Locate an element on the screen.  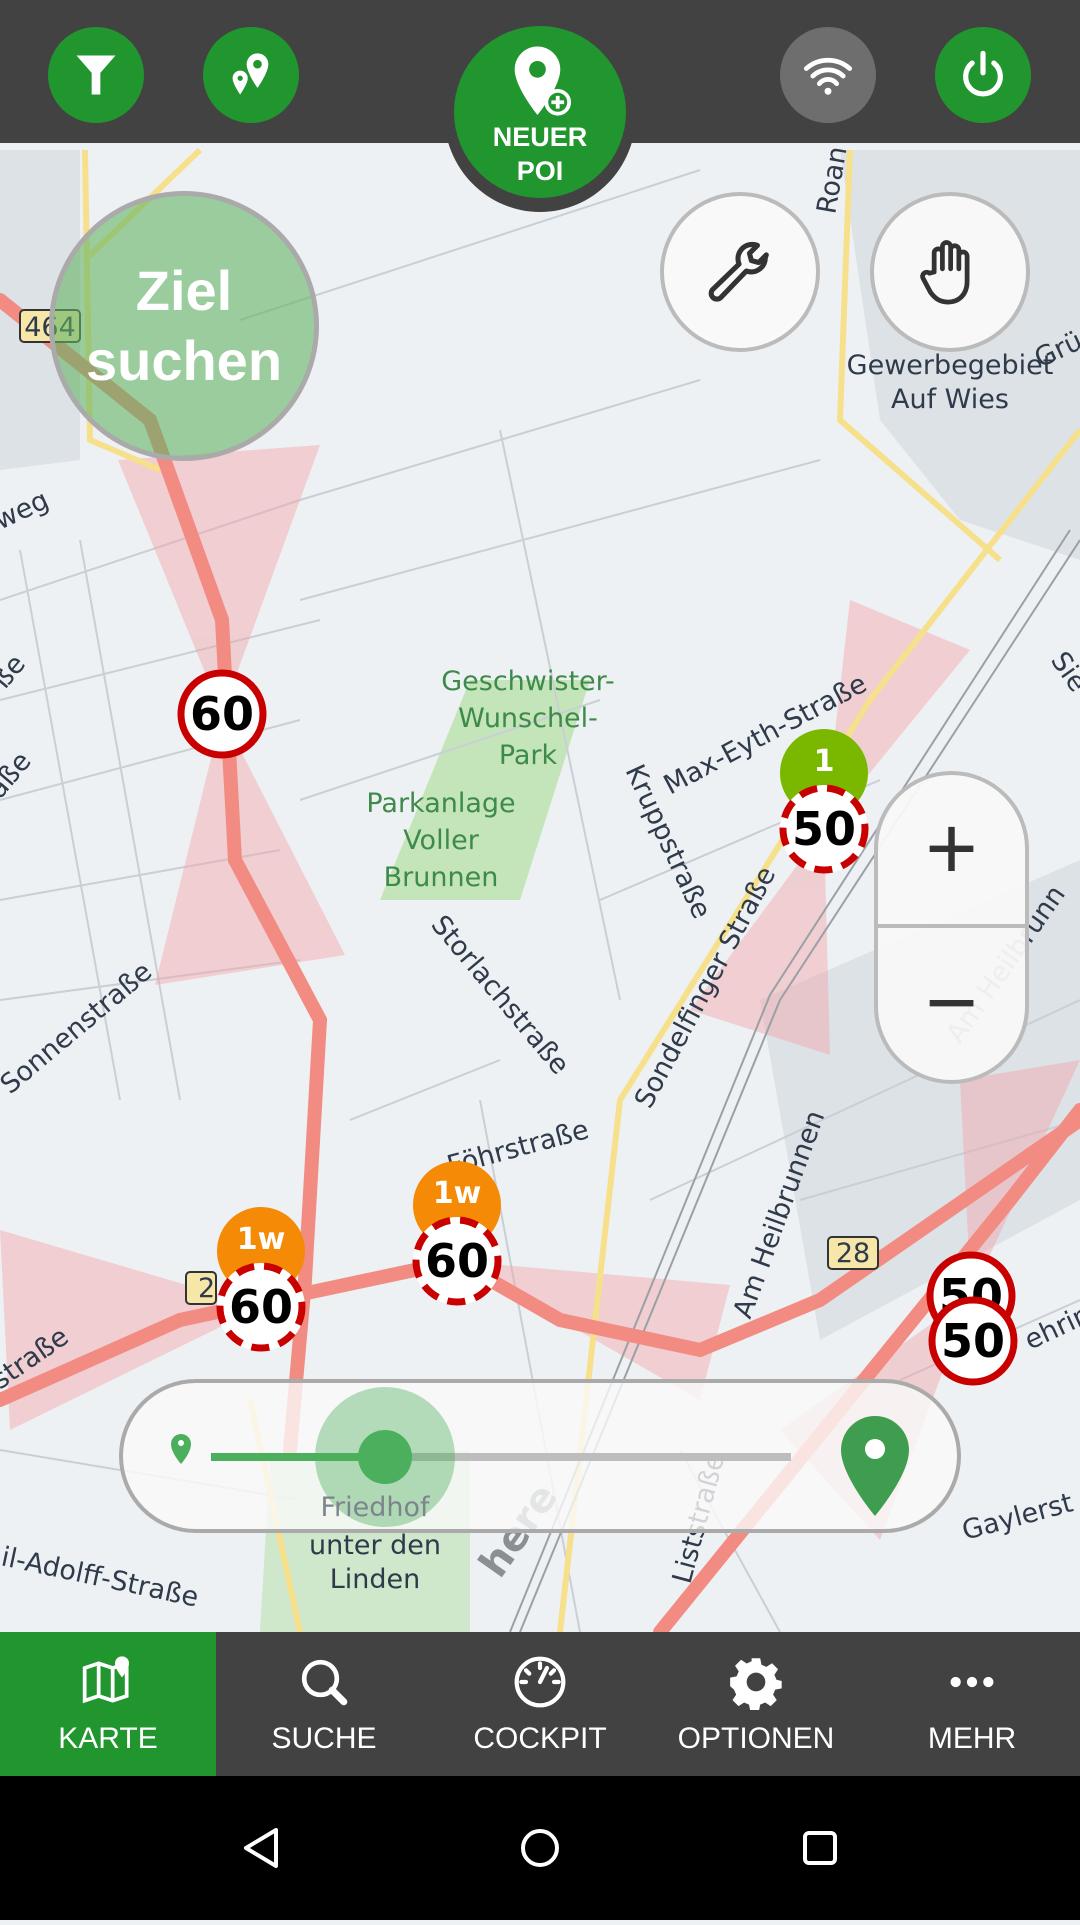
map-label: unter den is located at coordinates (375, 1545).